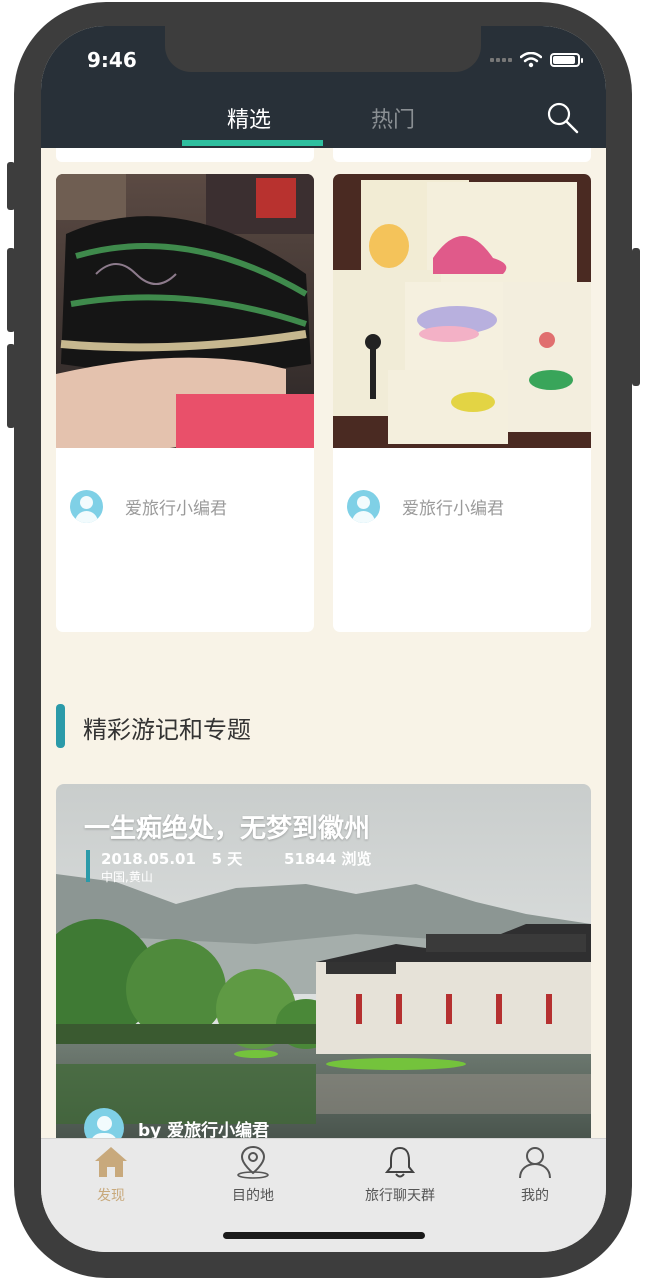 The width and height of the screenshot is (647, 1280). Describe the element at coordinates (11, 186) in the screenshot. I see `mute-switch` at that location.